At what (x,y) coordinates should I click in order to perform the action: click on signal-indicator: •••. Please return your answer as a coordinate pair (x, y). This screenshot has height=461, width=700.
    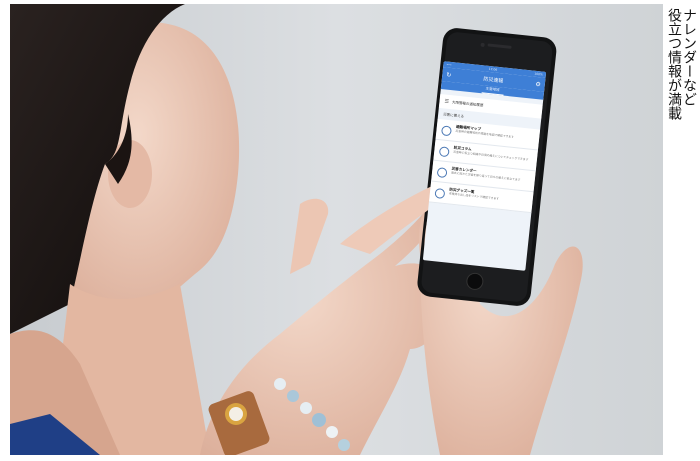
    Looking at the image, I should click on (449, 65).